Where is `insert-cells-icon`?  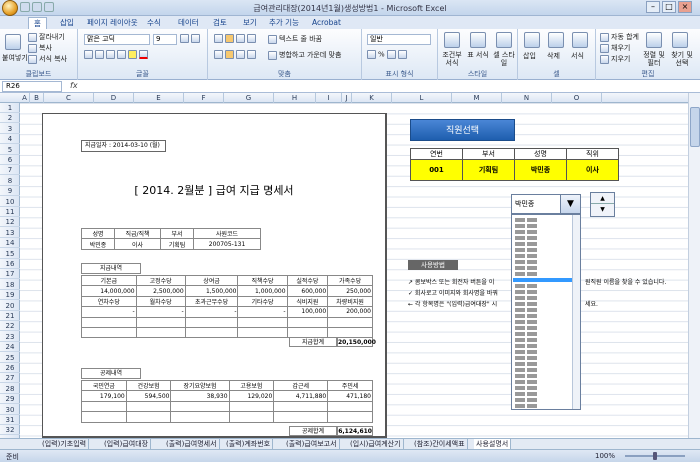
insert-cells-icon is located at coordinates (532, 40).